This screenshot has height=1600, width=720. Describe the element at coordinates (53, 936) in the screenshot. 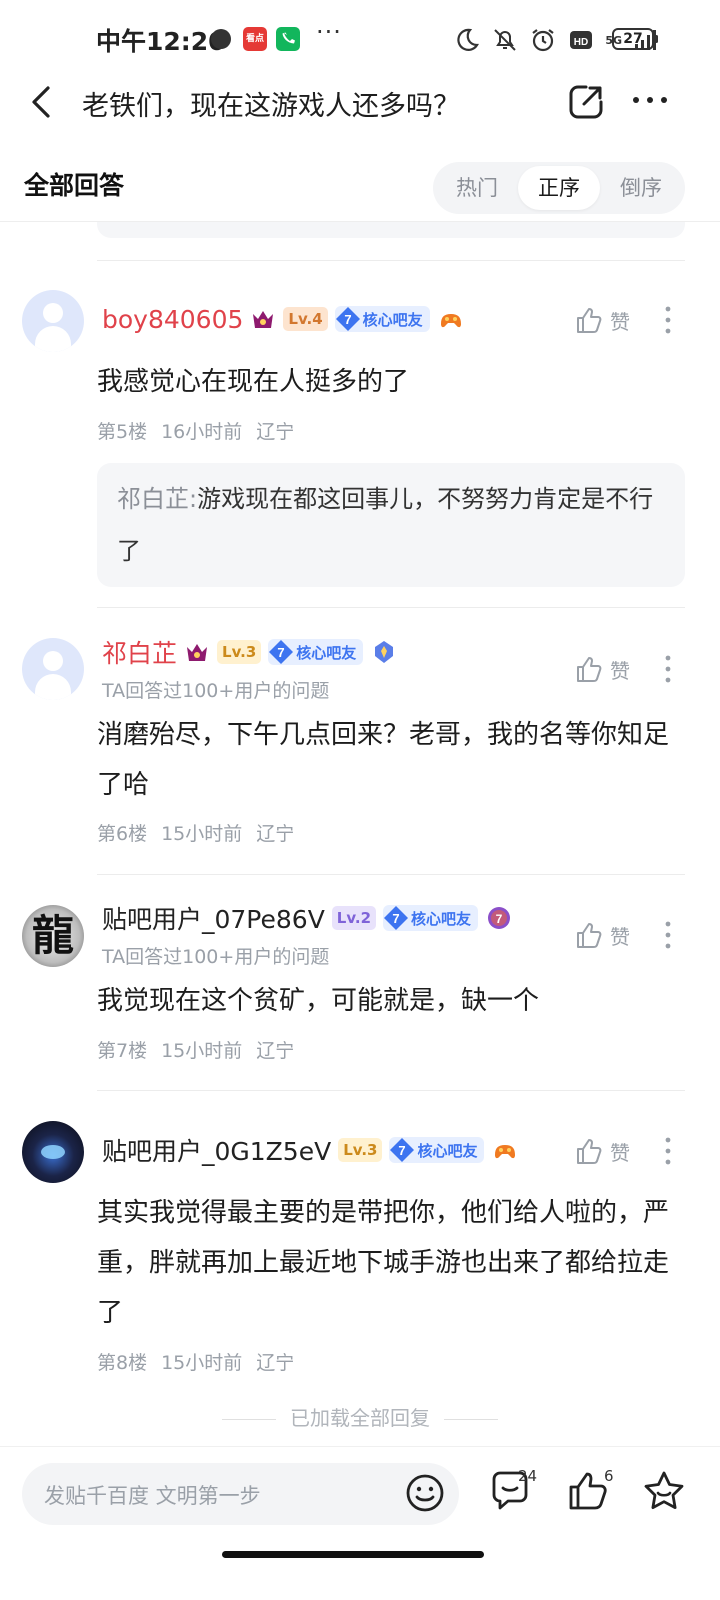

I see `avatar: 龍` at that location.